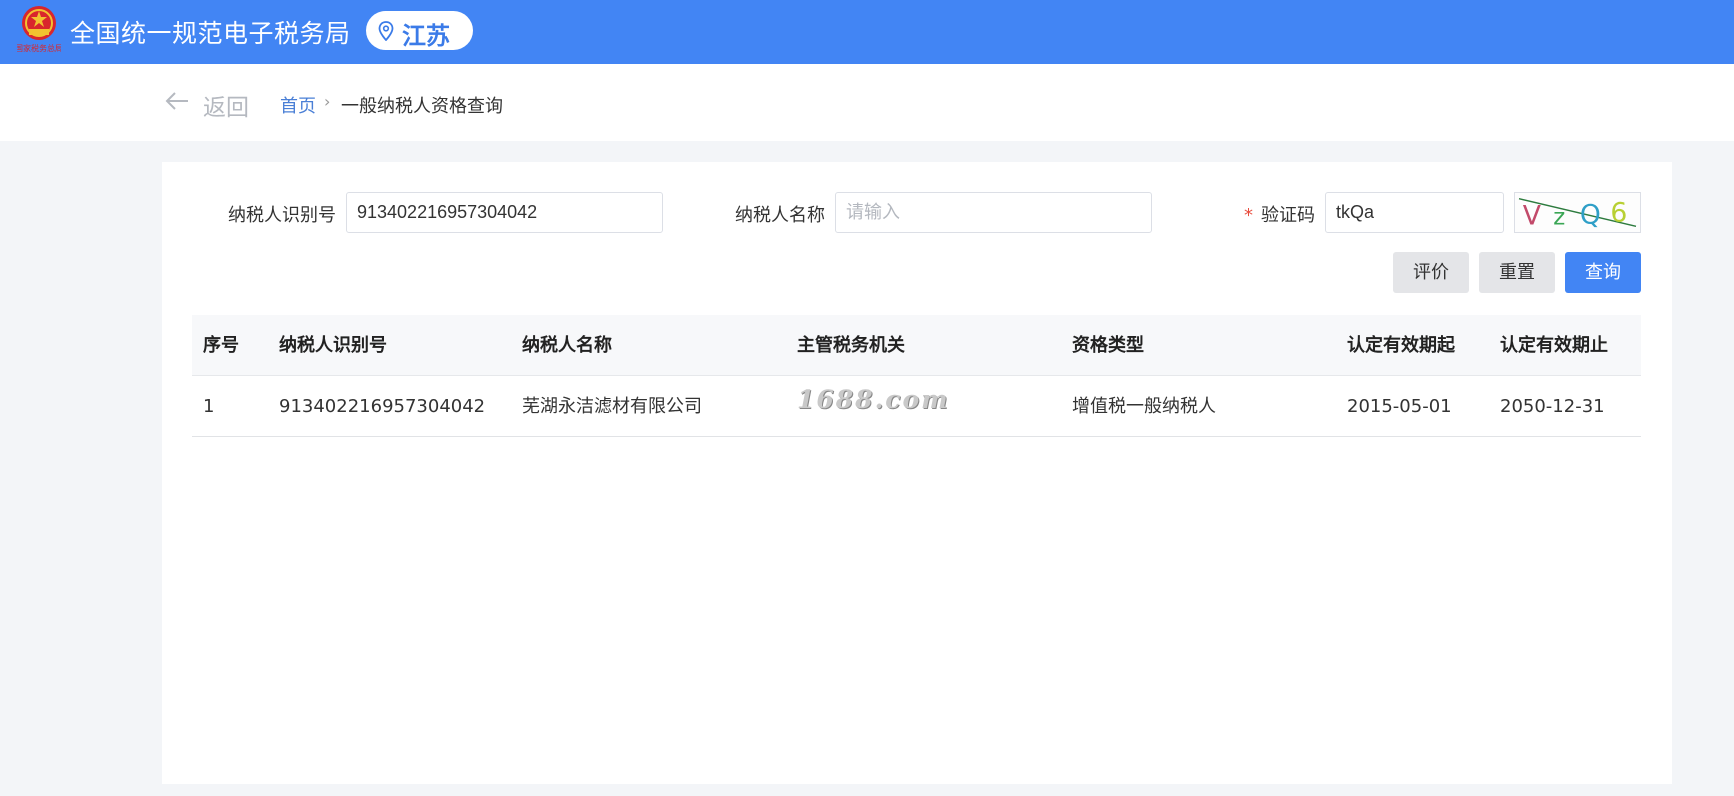 Image resolution: width=1734 pixels, height=796 pixels. I want to click on back-arrow-icon, so click(177, 101).